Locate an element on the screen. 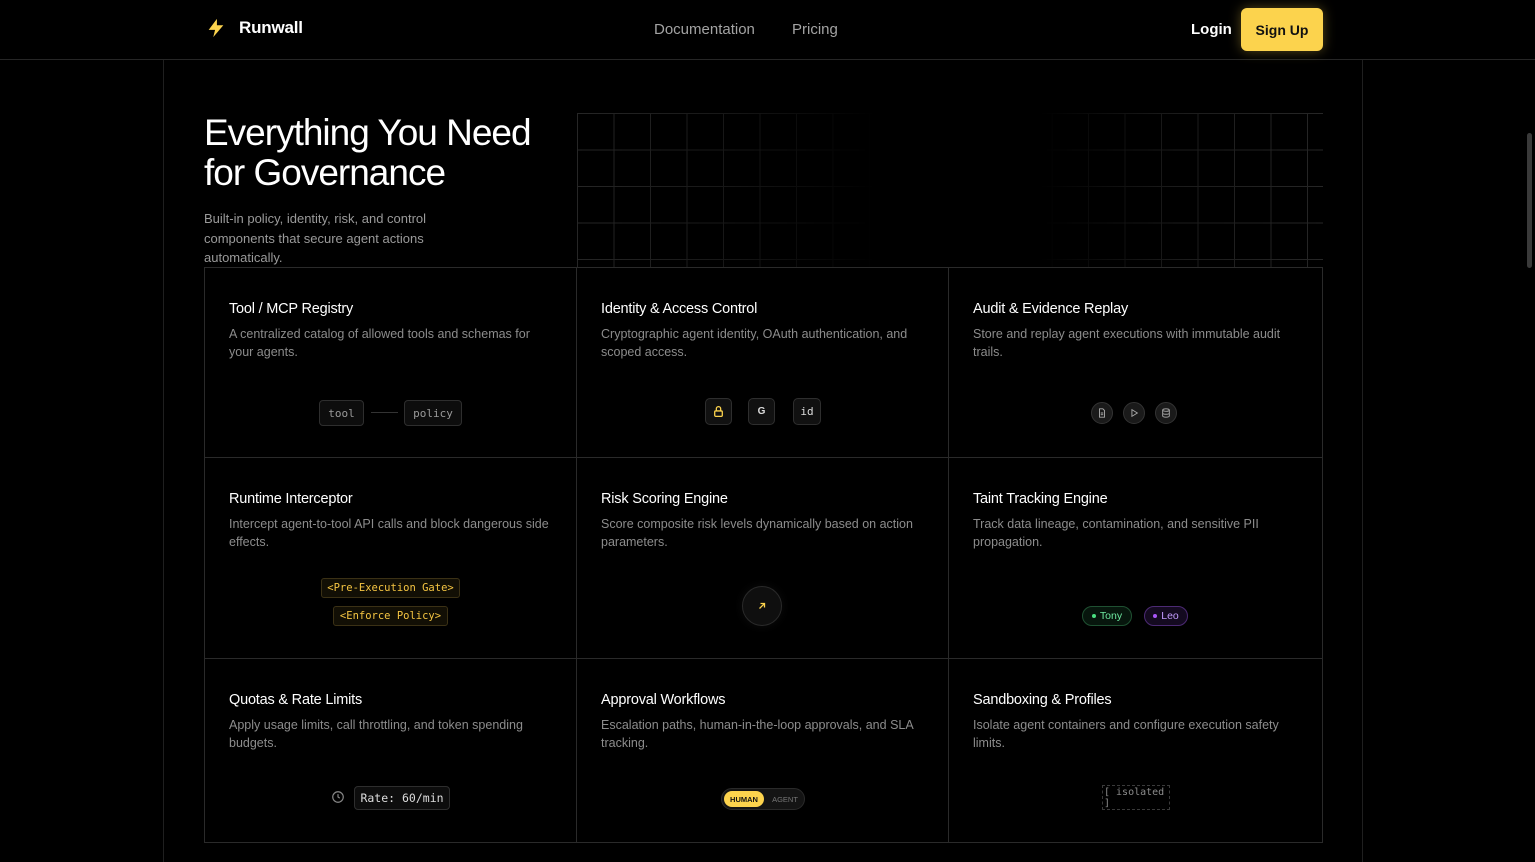  signup-button: Sign Up is located at coordinates (1282, 29).